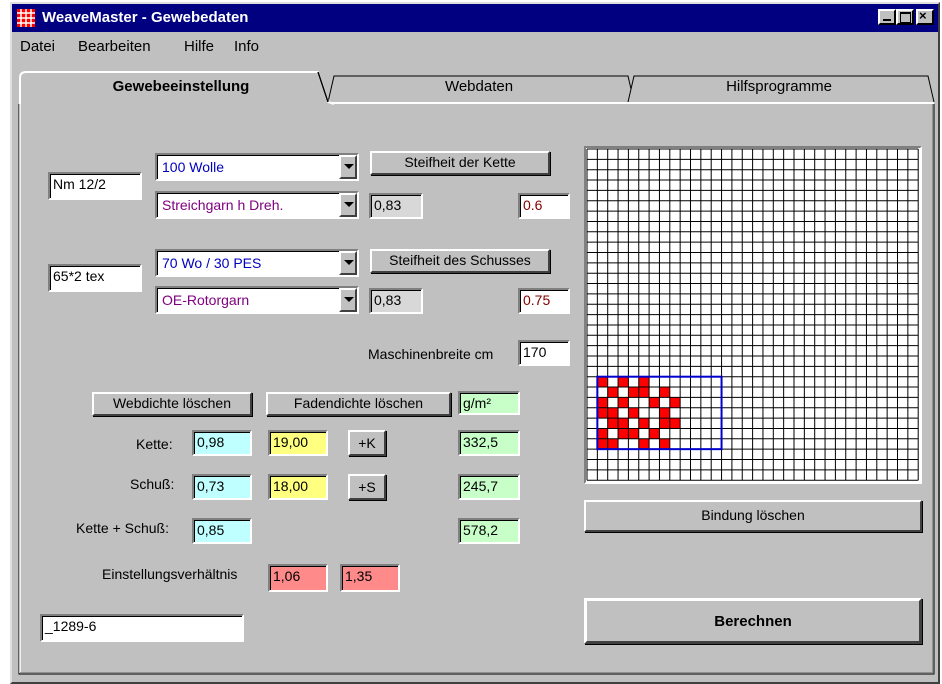 Image resolution: width=942 pixels, height=684 pixels. What do you see at coordinates (460, 163) in the screenshot?
I see `warp-stiffness-button: Steifheit der Kette` at bounding box center [460, 163].